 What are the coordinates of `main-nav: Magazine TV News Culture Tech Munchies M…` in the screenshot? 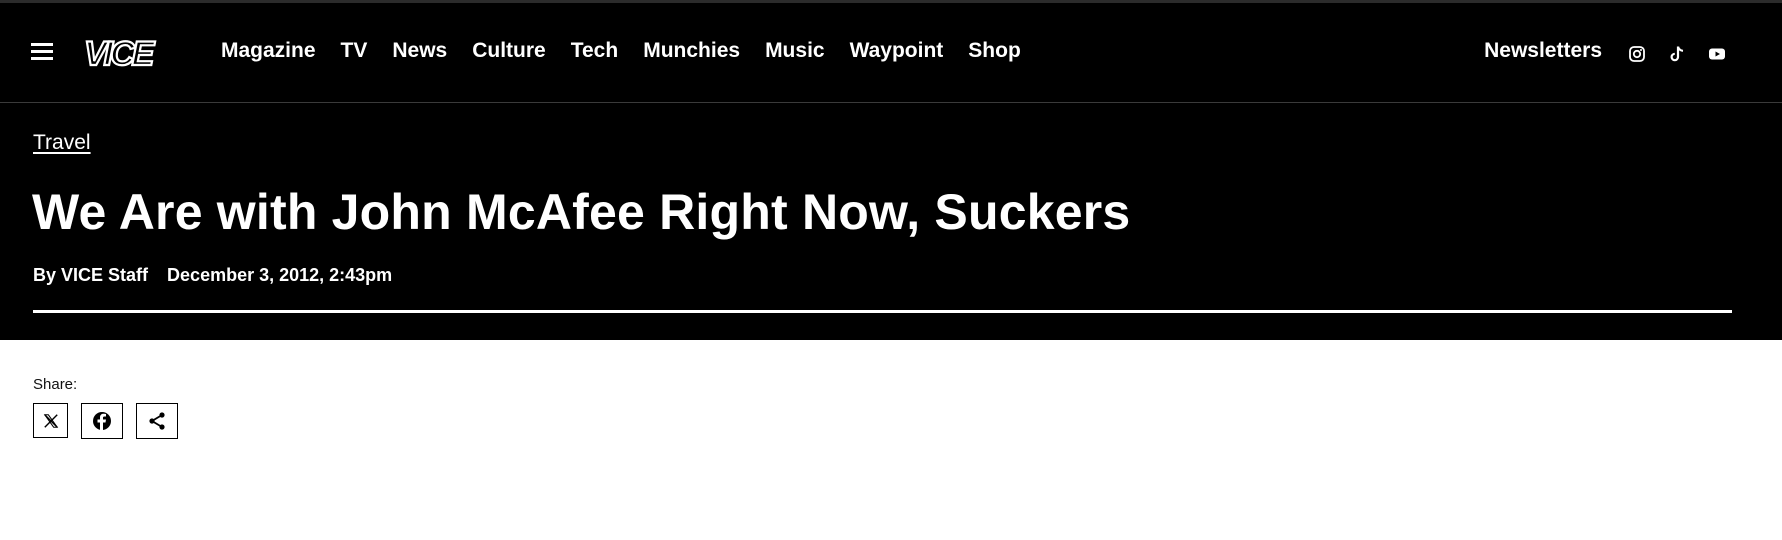 It's located at (633, 51).